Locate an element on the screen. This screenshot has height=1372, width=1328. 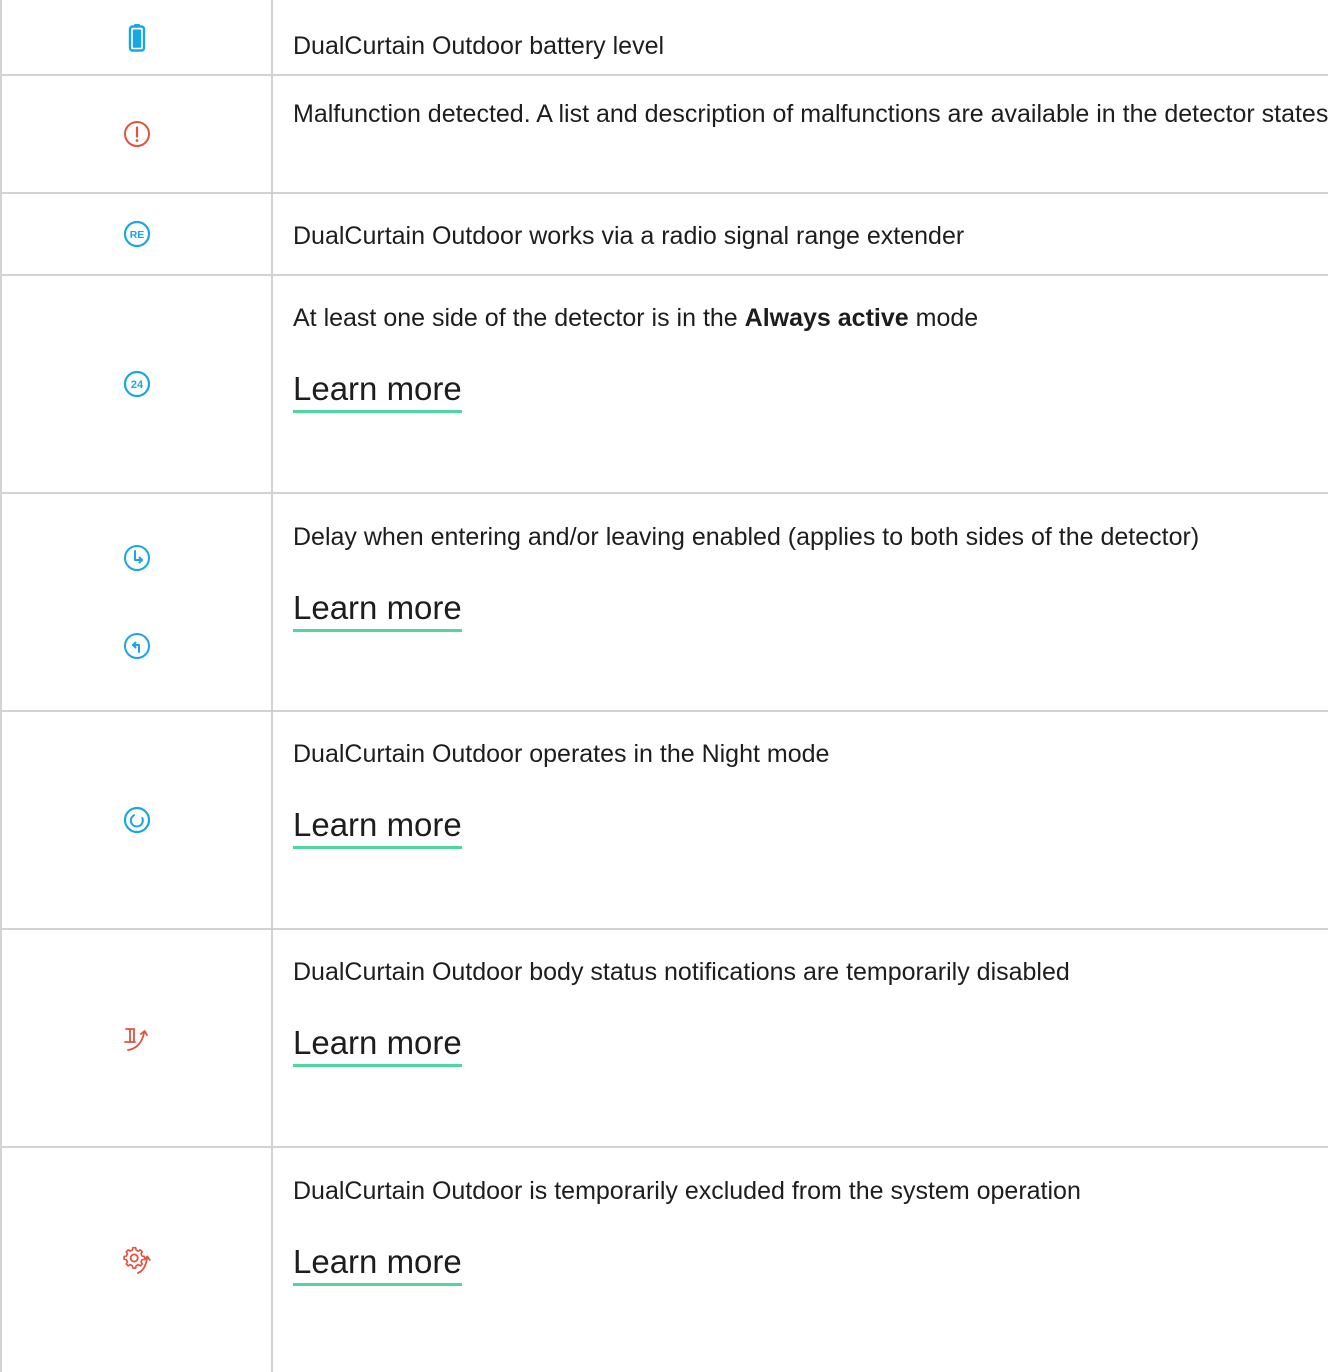
always-active-icon-label: 24 is located at coordinates (136, 385).